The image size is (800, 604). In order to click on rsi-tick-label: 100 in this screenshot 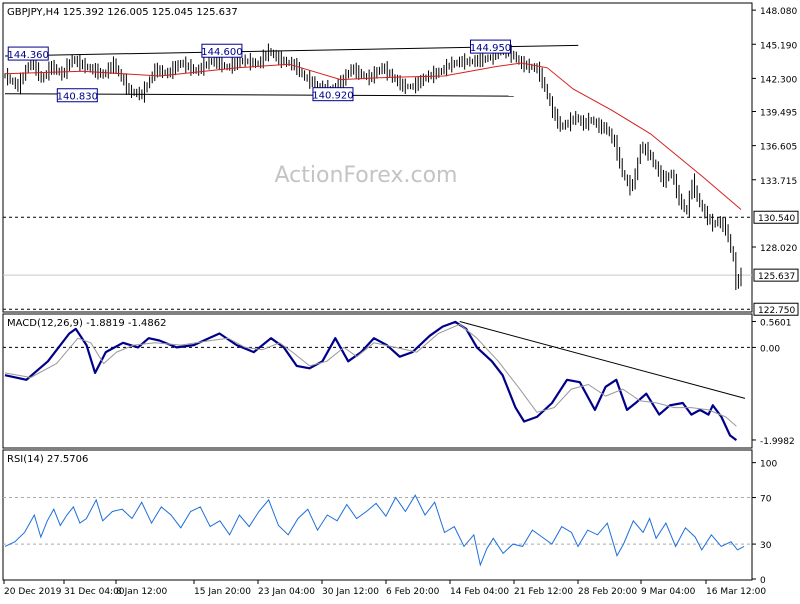, I will do `click(768, 465)`.